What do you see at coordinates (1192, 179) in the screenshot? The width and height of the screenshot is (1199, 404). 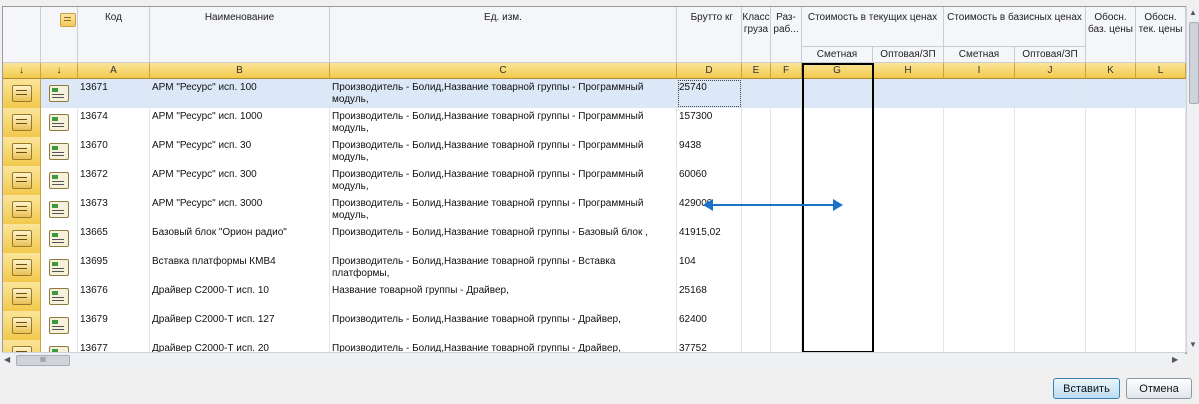 I see `vertical-scrollbar: ▲ ▼` at bounding box center [1192, 179].